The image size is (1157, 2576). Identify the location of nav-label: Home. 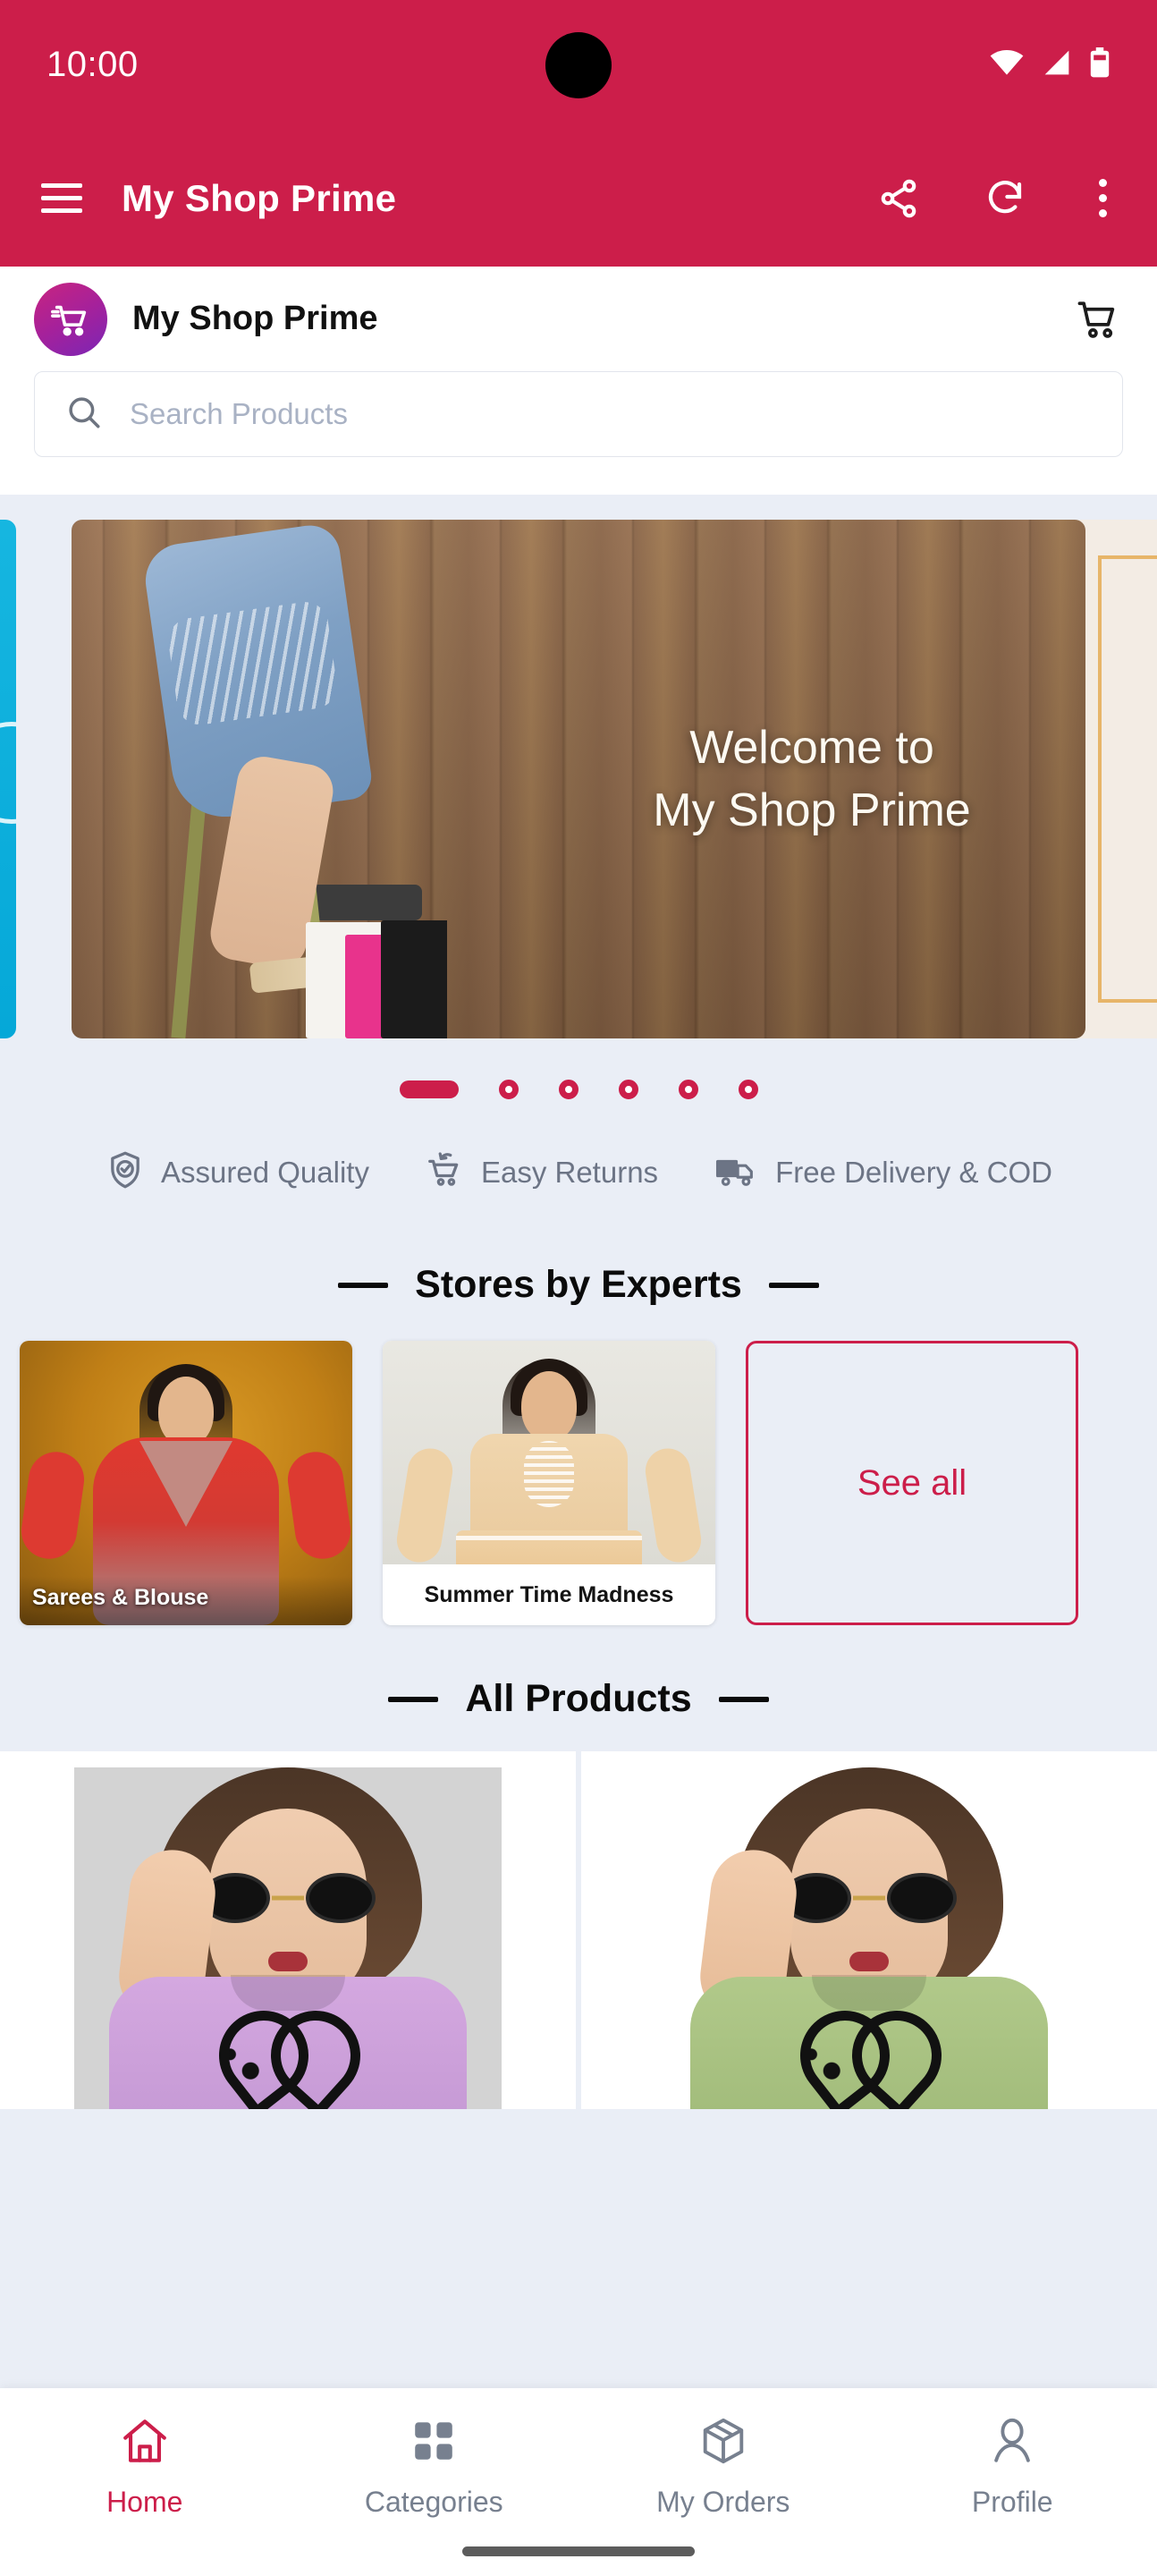
(144, 2502).